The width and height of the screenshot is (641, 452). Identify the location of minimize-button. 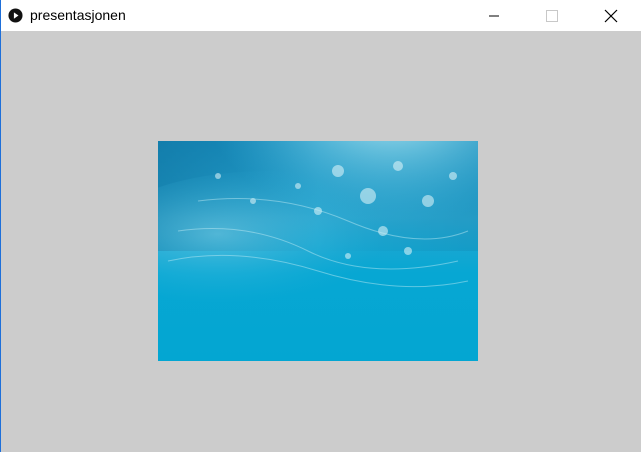
(494, 15).